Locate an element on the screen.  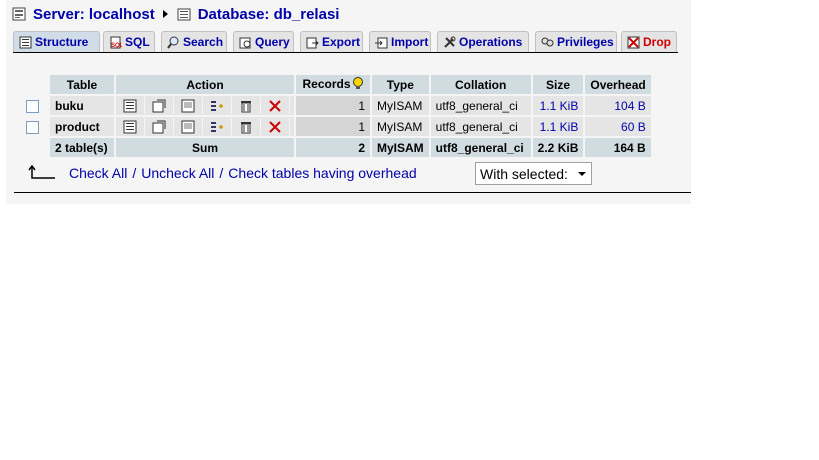
tab-query: Query is located at coordinates (263, 41).